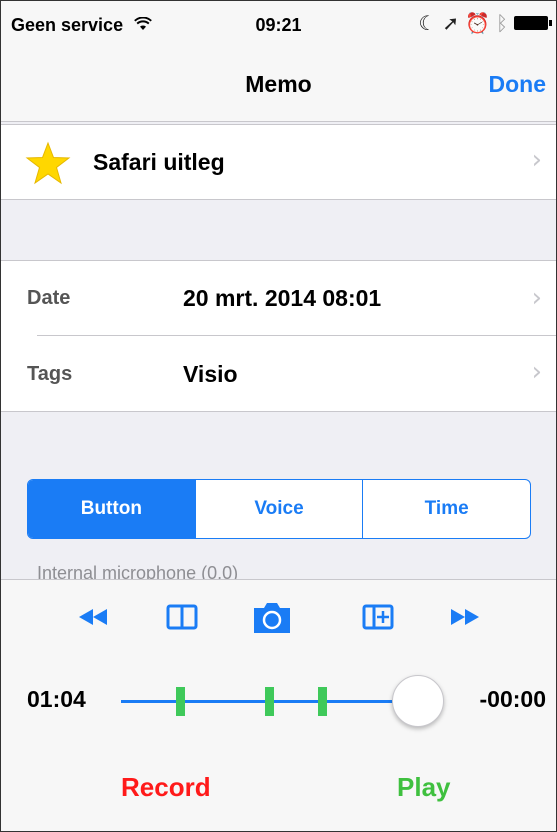 This screenshot has height=832, width=557. I want to click on date-row: Date 20 mrt. 2014 08:01 ›, so click(278, 298).